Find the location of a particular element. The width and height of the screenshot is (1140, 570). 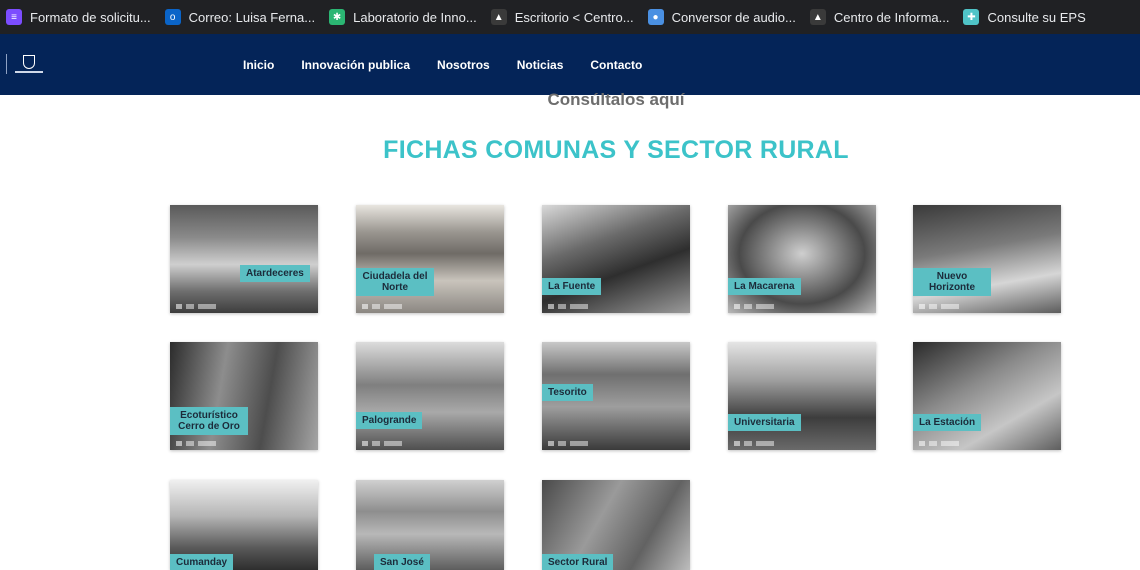

ficha-card: Atardeceres is located at coordinates (244, 259).